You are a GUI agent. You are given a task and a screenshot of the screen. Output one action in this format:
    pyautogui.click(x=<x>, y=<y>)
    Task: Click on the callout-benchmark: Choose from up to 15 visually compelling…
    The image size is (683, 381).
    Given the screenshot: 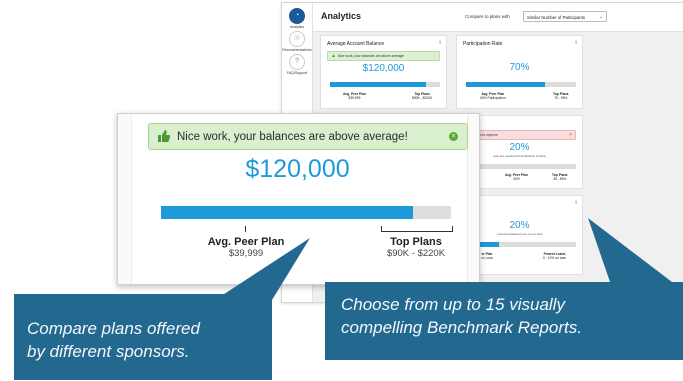 What is the action you would take?
    pyautogui.click(x=504, y=321)
    